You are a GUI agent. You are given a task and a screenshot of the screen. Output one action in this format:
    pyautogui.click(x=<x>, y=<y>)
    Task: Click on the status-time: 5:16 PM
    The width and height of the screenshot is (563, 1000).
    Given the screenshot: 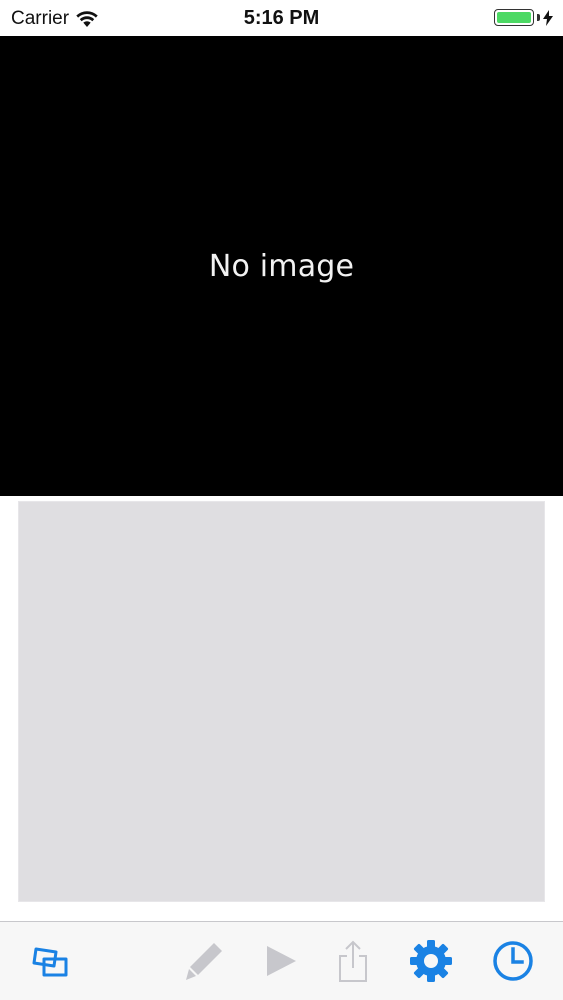 What is the action you would take?
    pyautogui.click(x=281, y=18)
    